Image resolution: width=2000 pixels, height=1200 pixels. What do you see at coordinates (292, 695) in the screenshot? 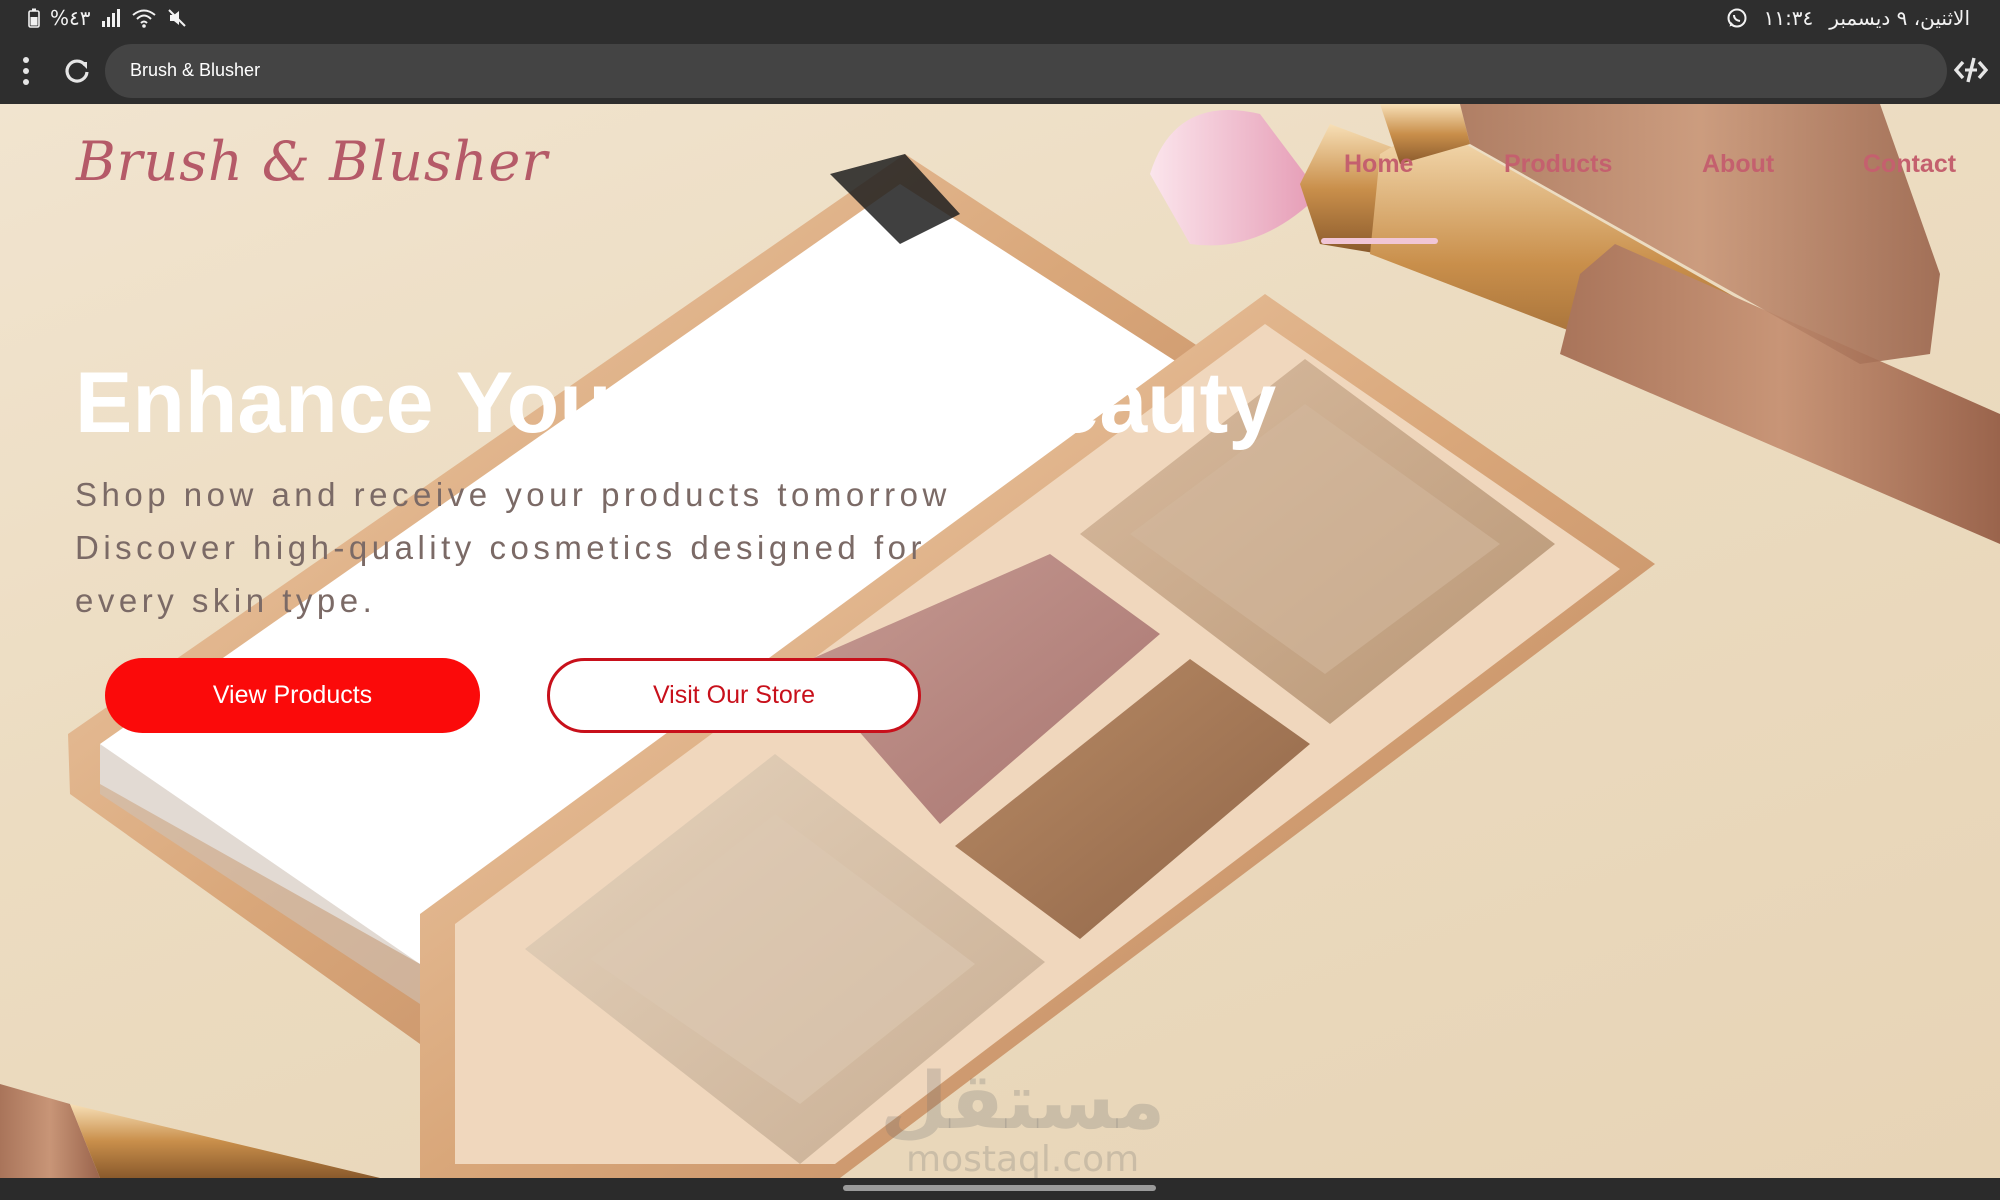
I see `view-products-button: View Products` at bounding box center [292, 695].